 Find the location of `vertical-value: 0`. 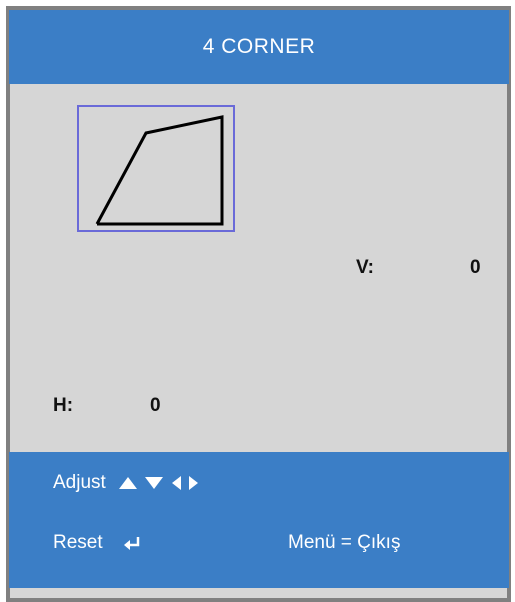

vertical-value: 0 is located at coordinates (475, 267).